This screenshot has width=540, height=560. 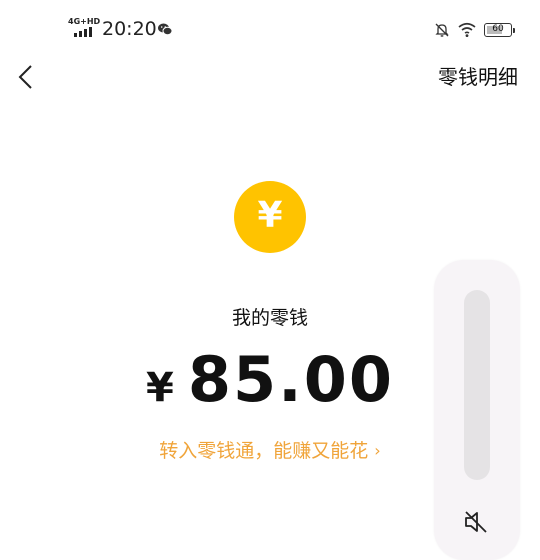 What do you see at coordinates (129, 29) in the screenshot?
I see `status-time: 20:20` at bounding box center [129, 29].